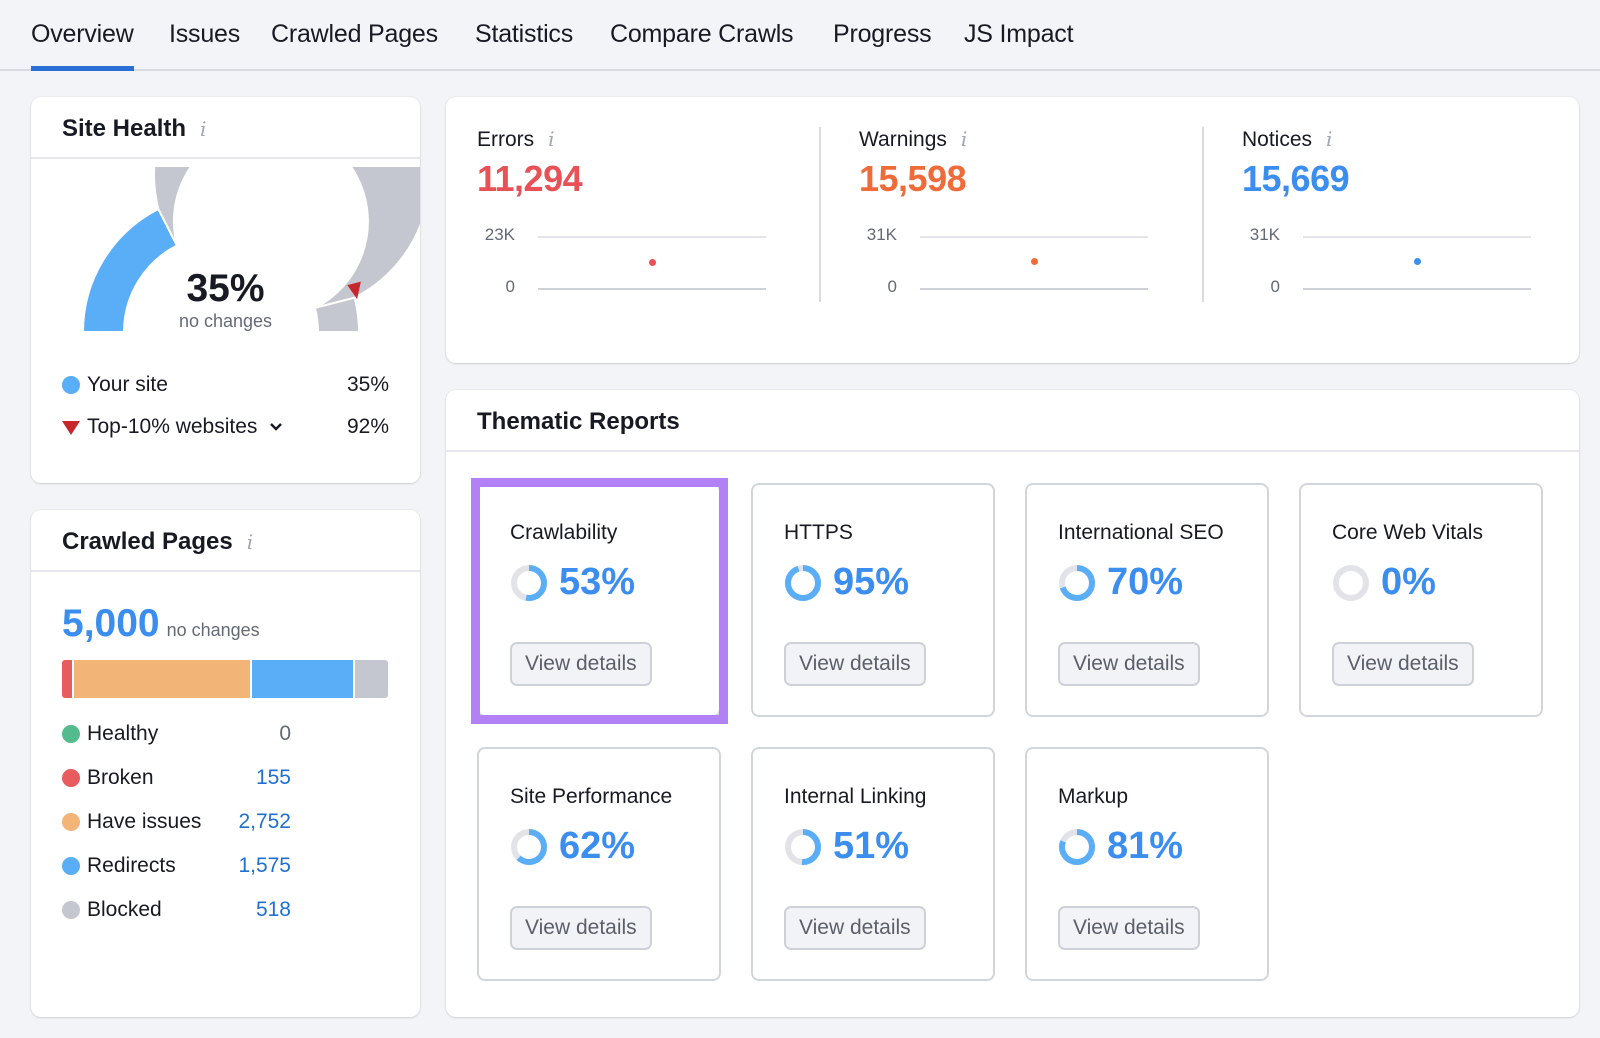  I want to click on item-label: Broken, so click(120, 777).